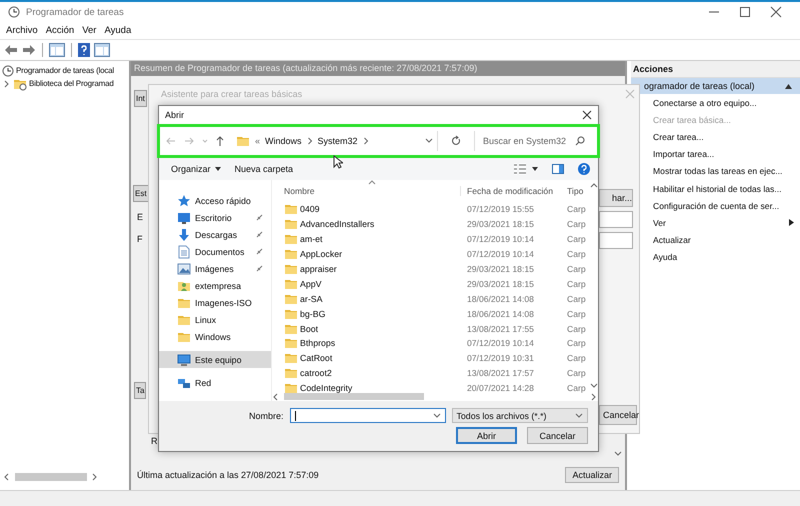 This screenshot has width=800, height=506. What do you see at coordinates (184, 217) in the screenshot?
I see `desktop-icon` at bounding box center [184, 217].